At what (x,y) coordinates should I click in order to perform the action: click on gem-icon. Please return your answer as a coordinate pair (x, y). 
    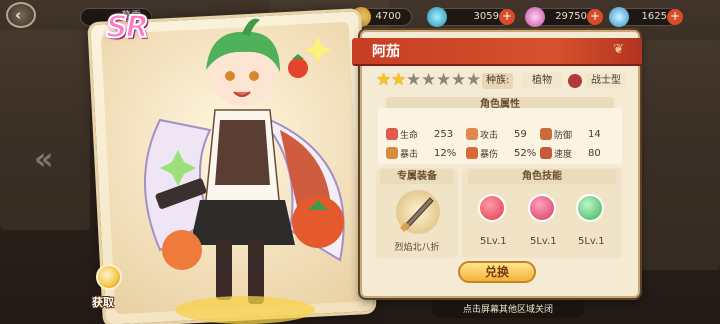
    Looking at the image, I should click on (535, 17).